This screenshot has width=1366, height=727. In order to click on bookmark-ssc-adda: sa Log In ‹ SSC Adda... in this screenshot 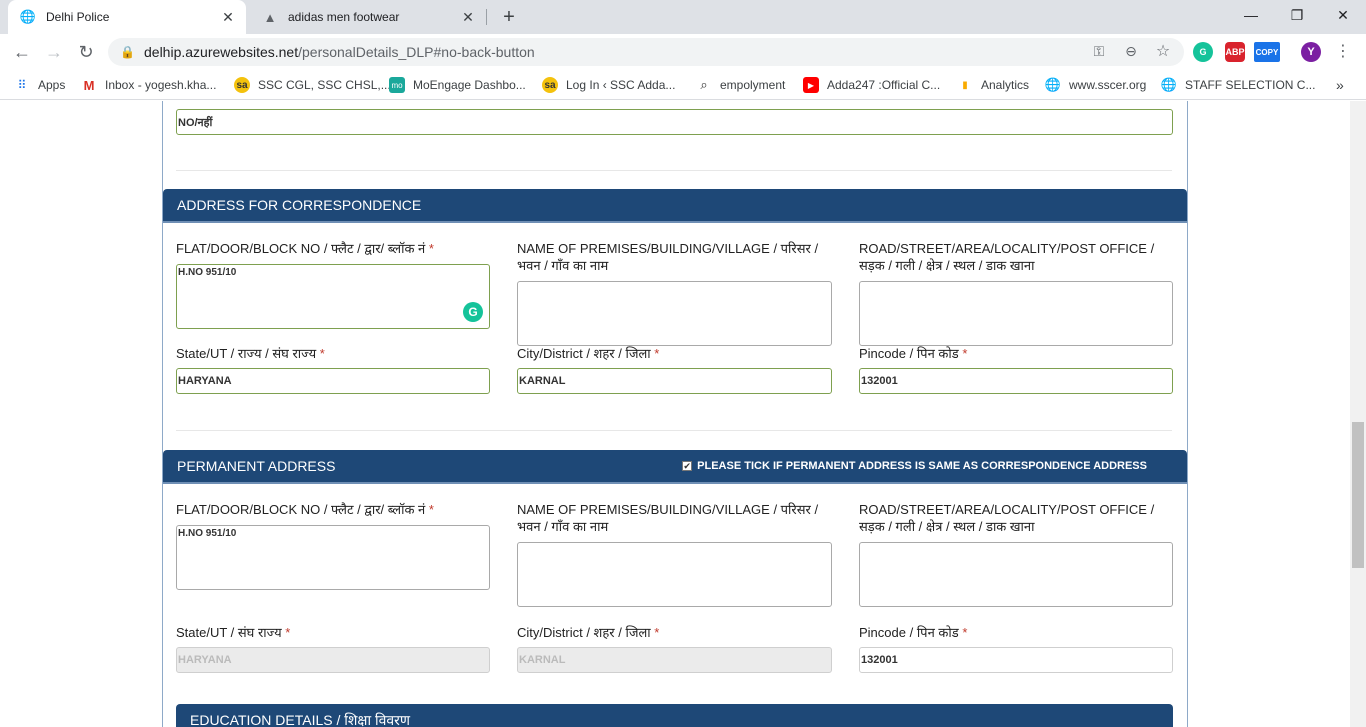, I will do `click(608, 85)`.